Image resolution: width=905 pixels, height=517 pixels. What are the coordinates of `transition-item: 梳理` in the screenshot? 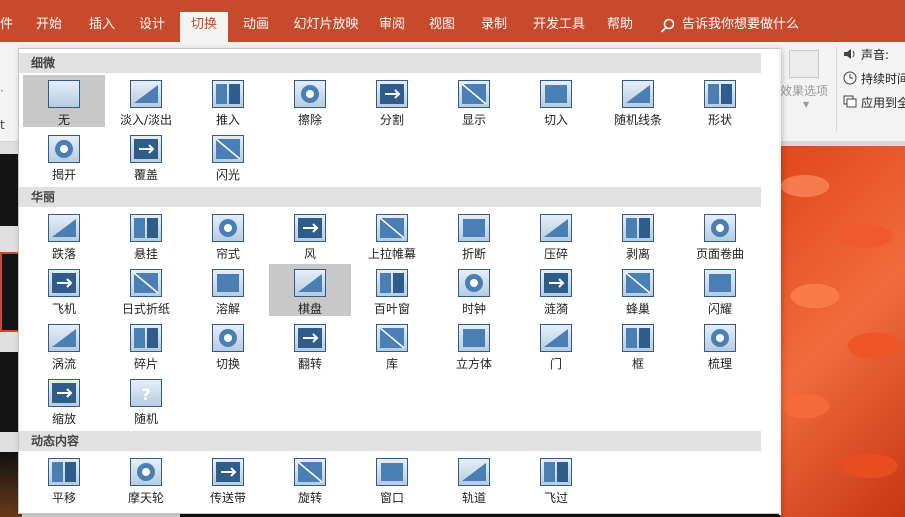 It's located at (720, 345).